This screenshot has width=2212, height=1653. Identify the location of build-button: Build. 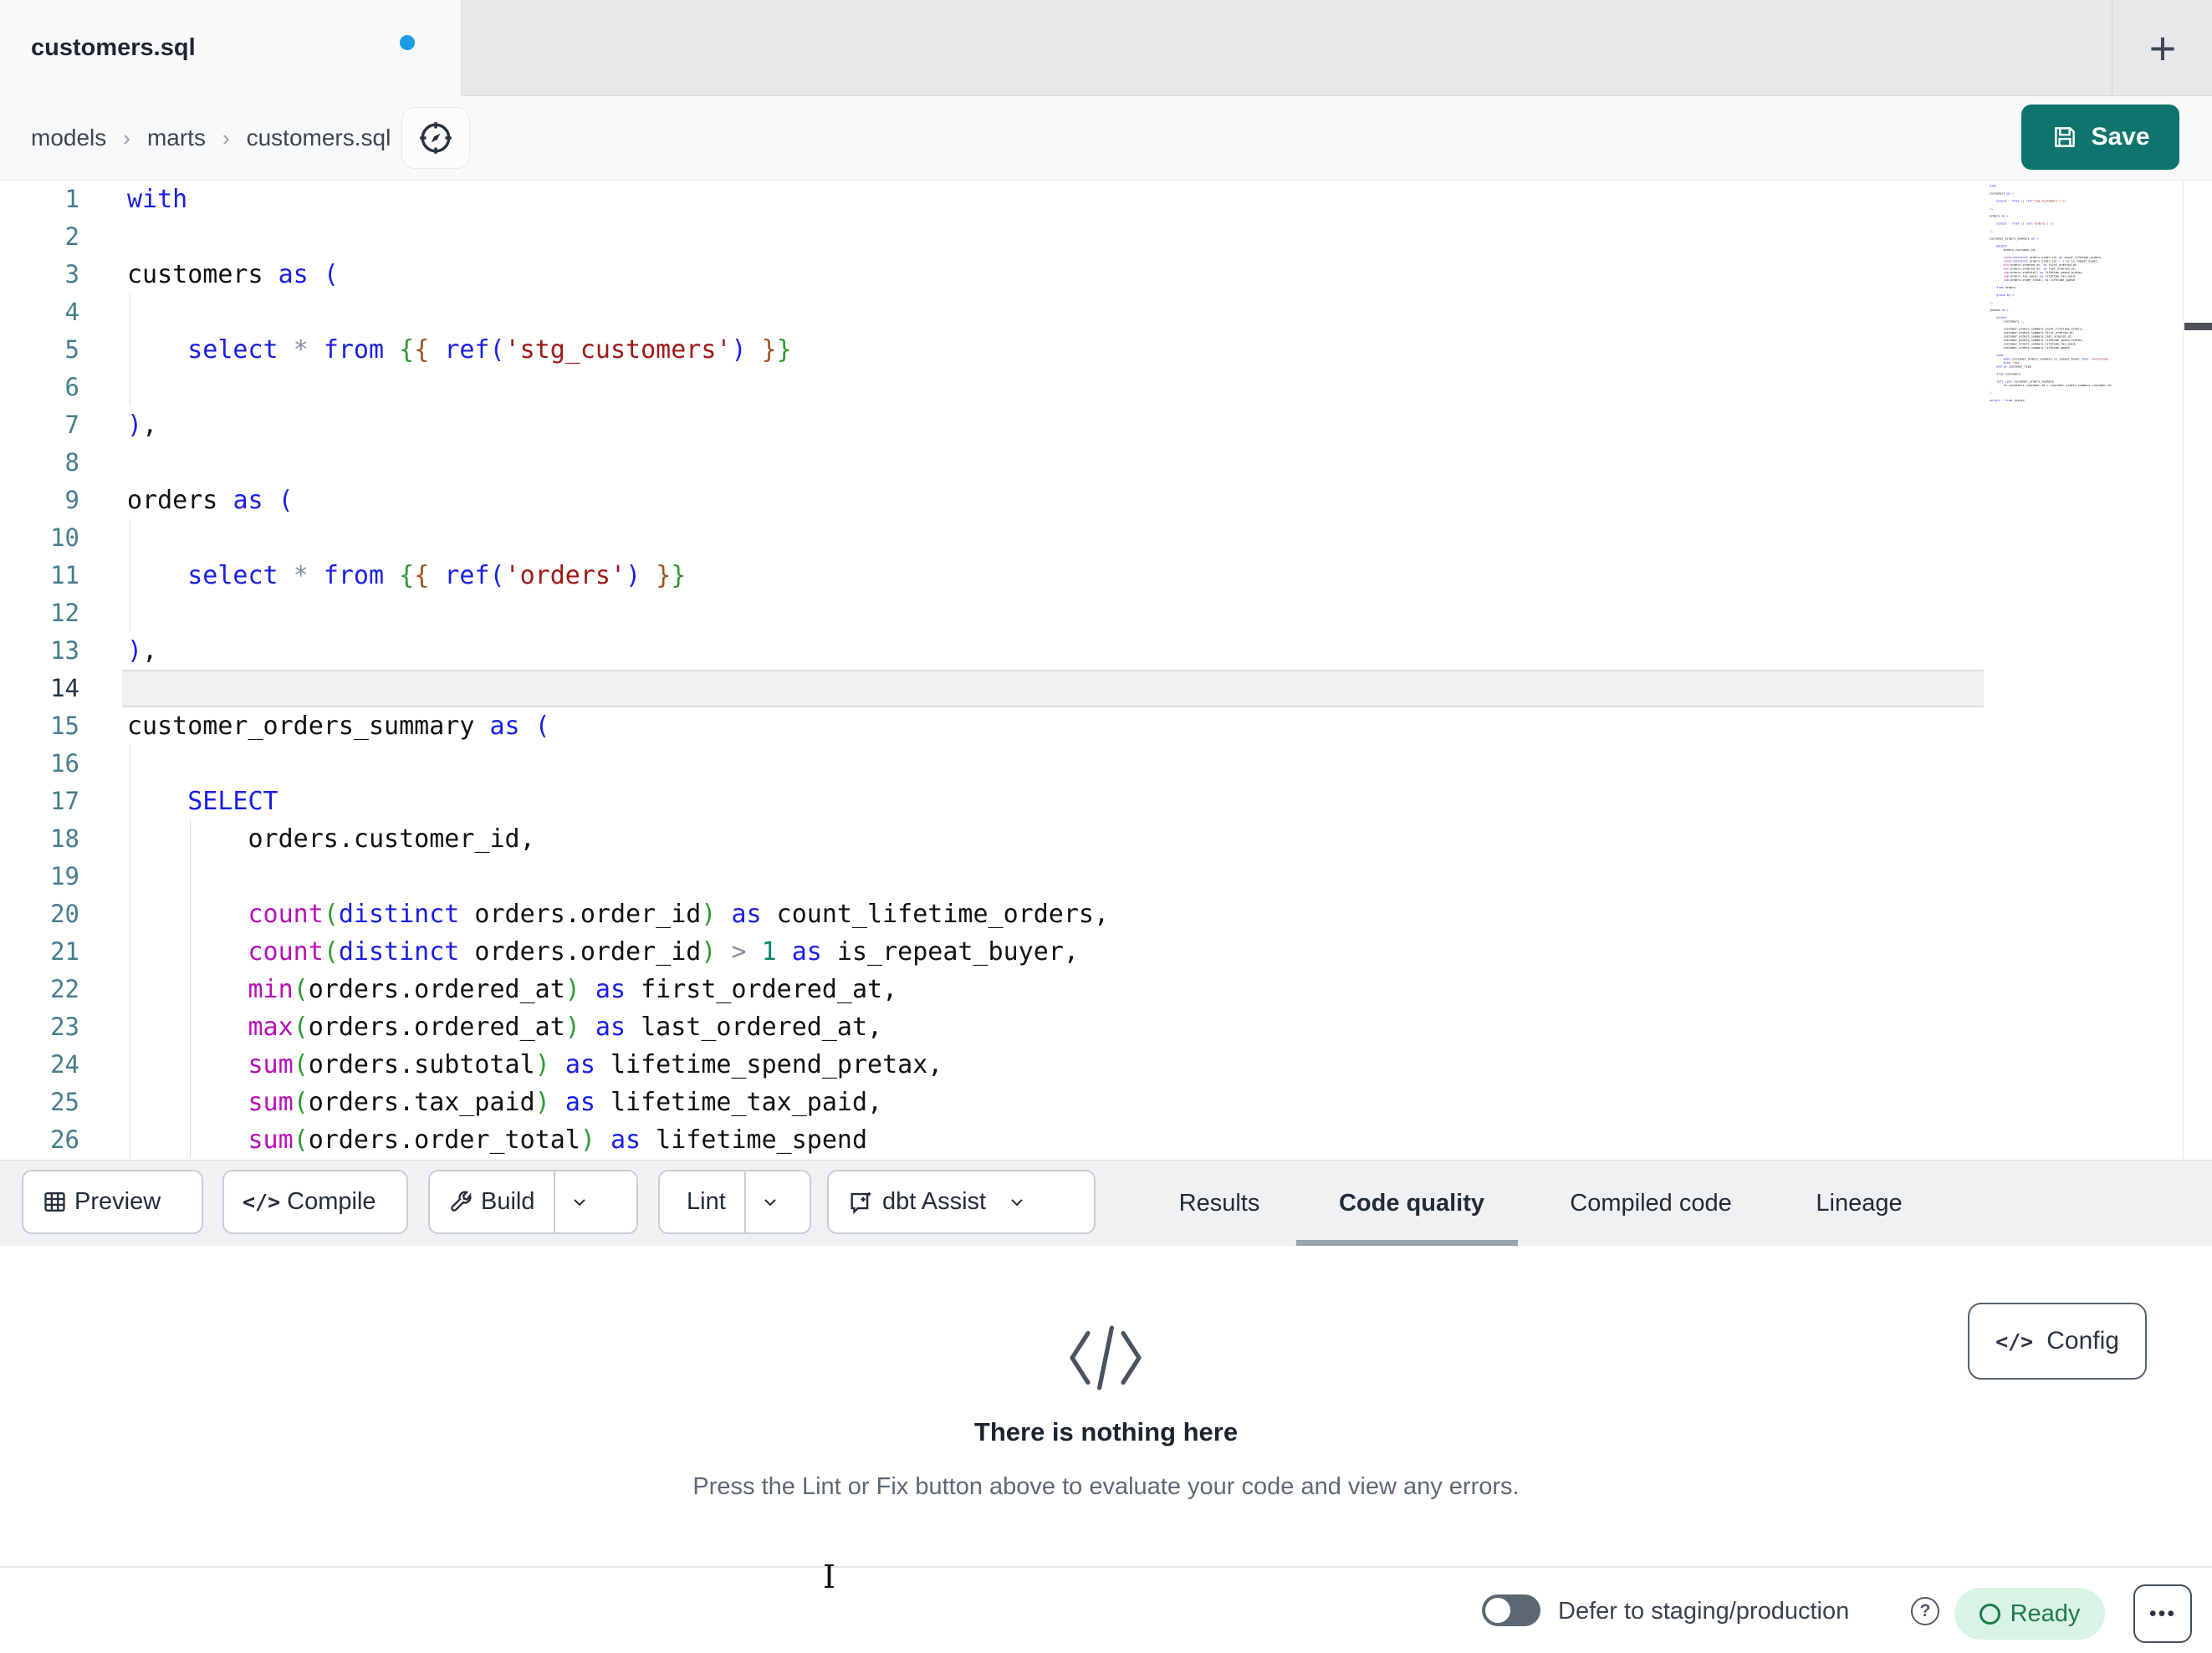
(533, 1202).